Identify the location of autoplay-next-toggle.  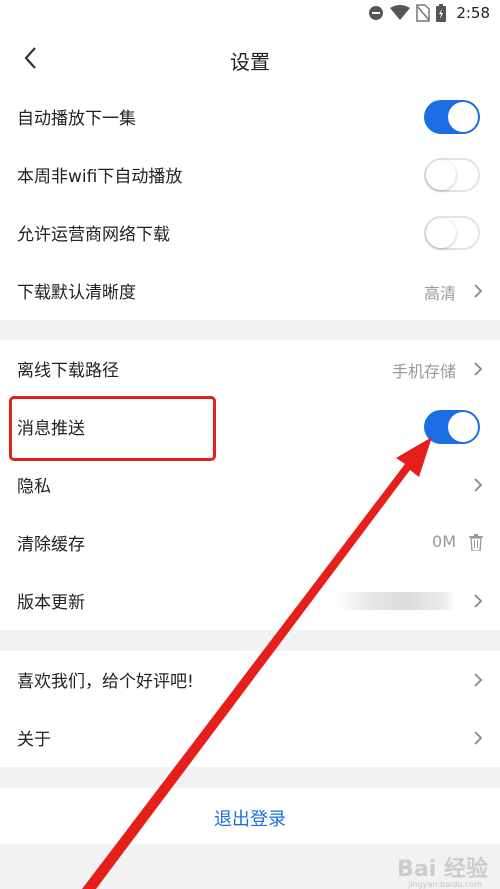
(452, 117).